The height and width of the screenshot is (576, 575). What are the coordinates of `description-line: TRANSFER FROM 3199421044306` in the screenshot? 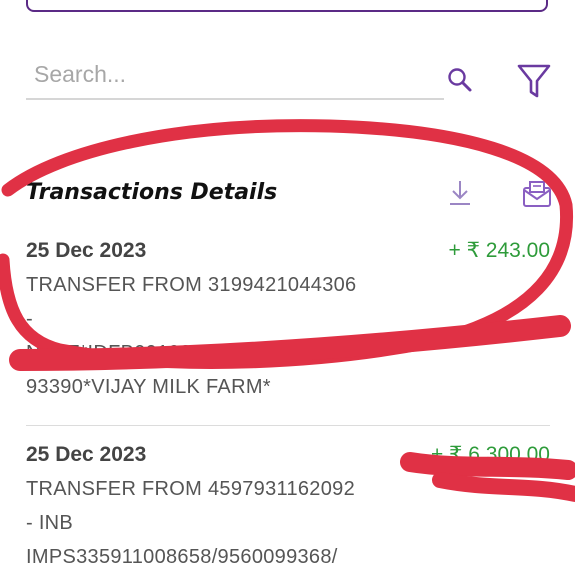 It's located at (191, 285).